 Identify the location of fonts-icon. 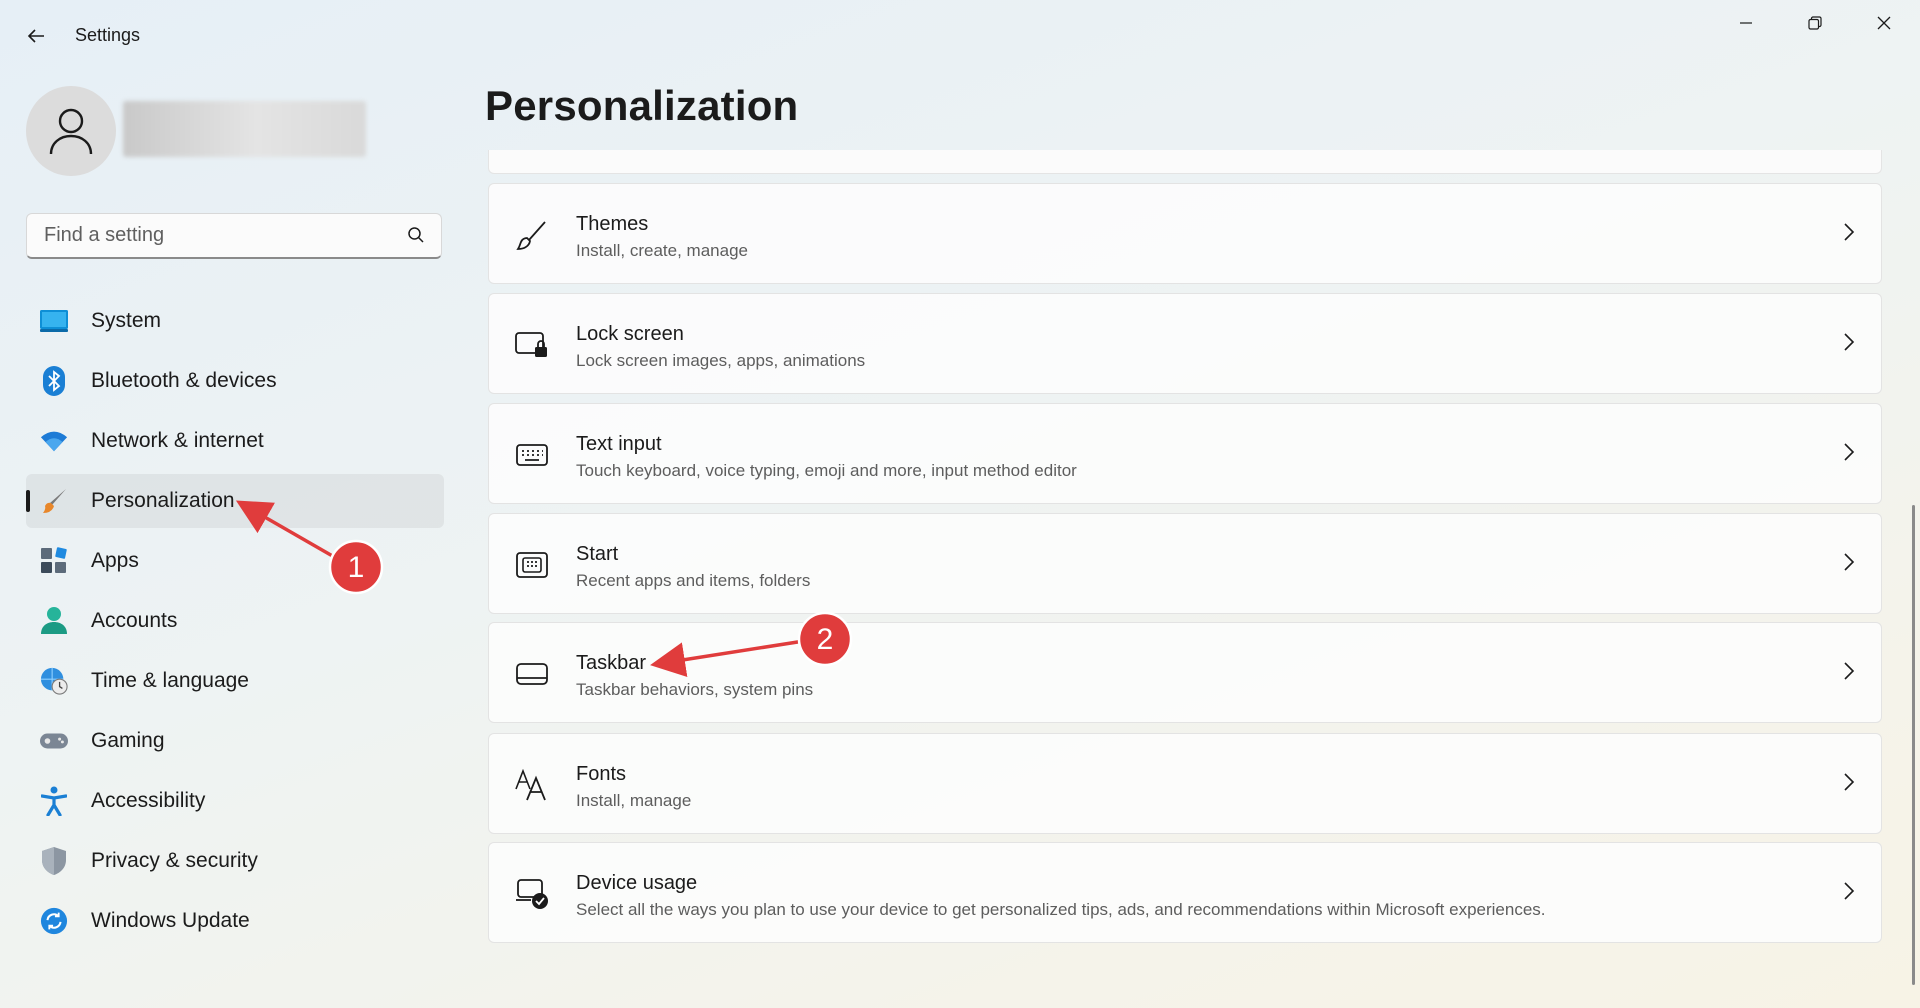
(532, 785).